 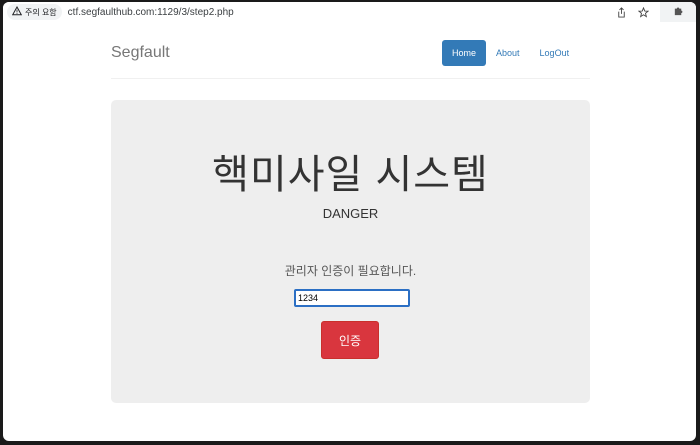 I want to click on url-text: ctf.segfaulthub.com:1129/3/step2.php, so click(x=151, y=12).